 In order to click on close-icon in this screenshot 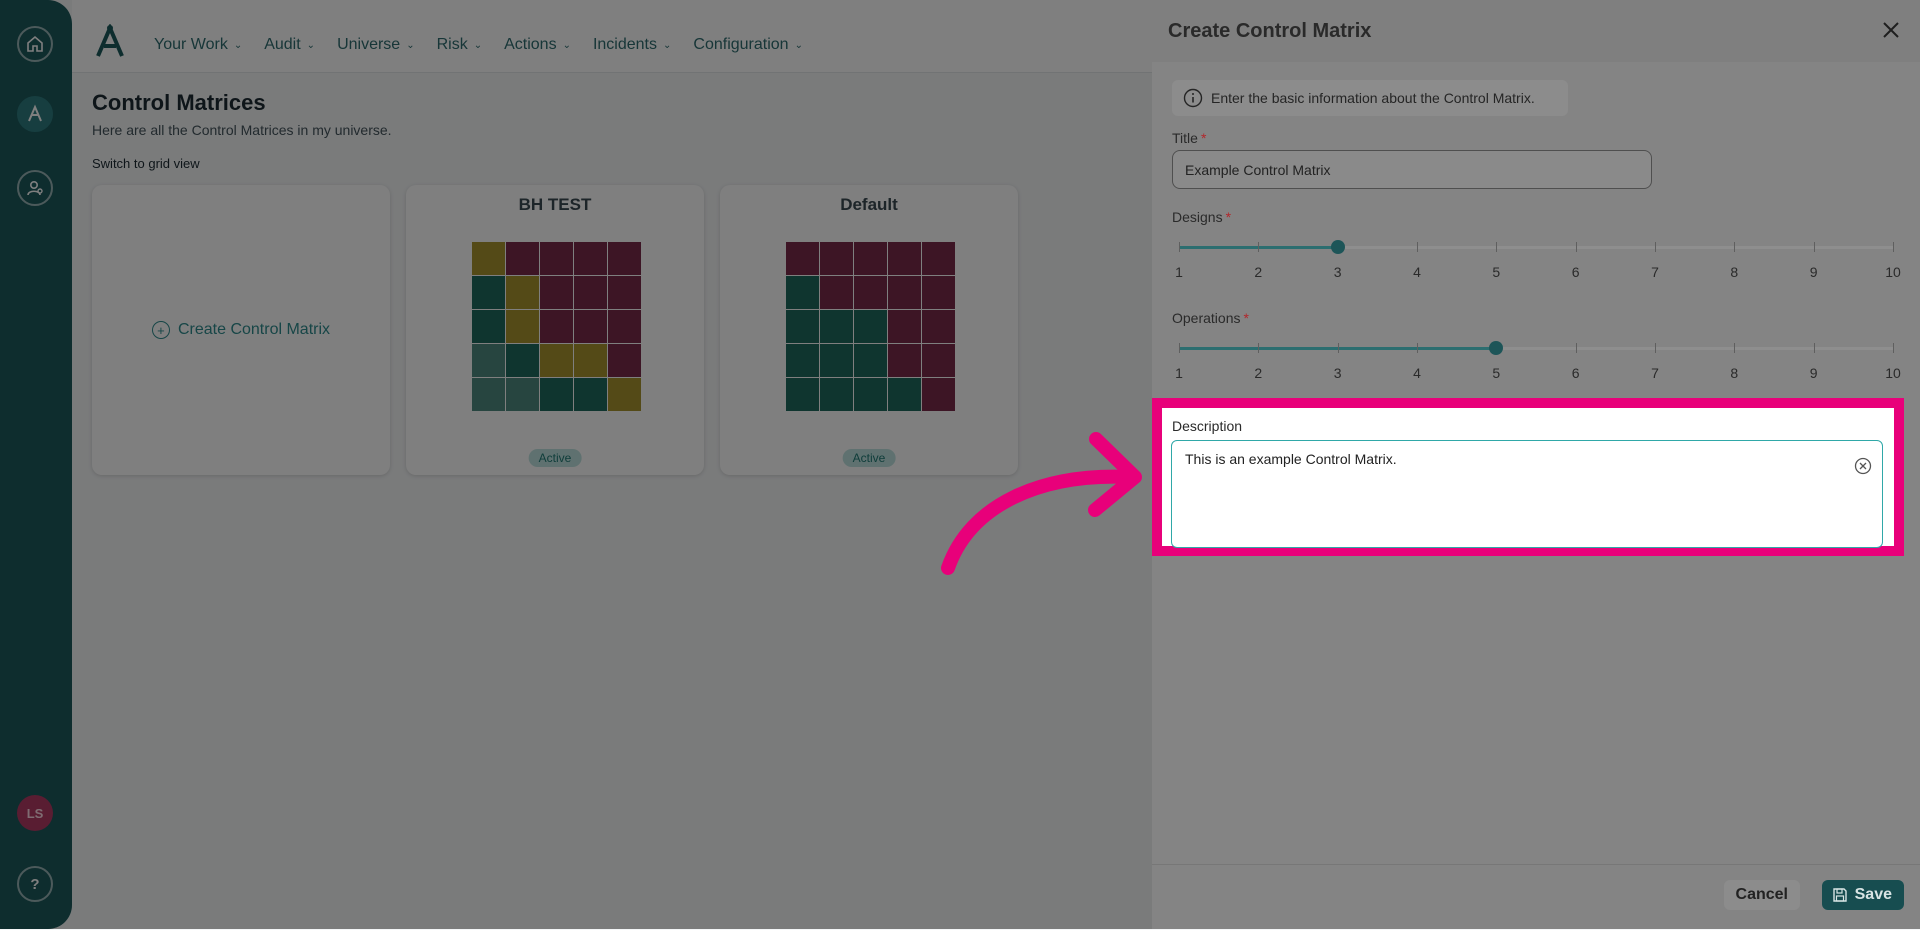, I will do `click(1891, 30)`.